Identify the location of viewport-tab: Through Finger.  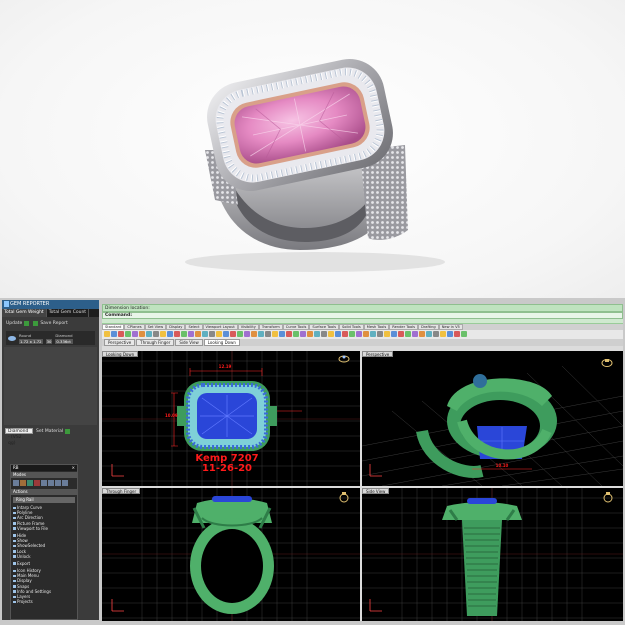
(155, 342).